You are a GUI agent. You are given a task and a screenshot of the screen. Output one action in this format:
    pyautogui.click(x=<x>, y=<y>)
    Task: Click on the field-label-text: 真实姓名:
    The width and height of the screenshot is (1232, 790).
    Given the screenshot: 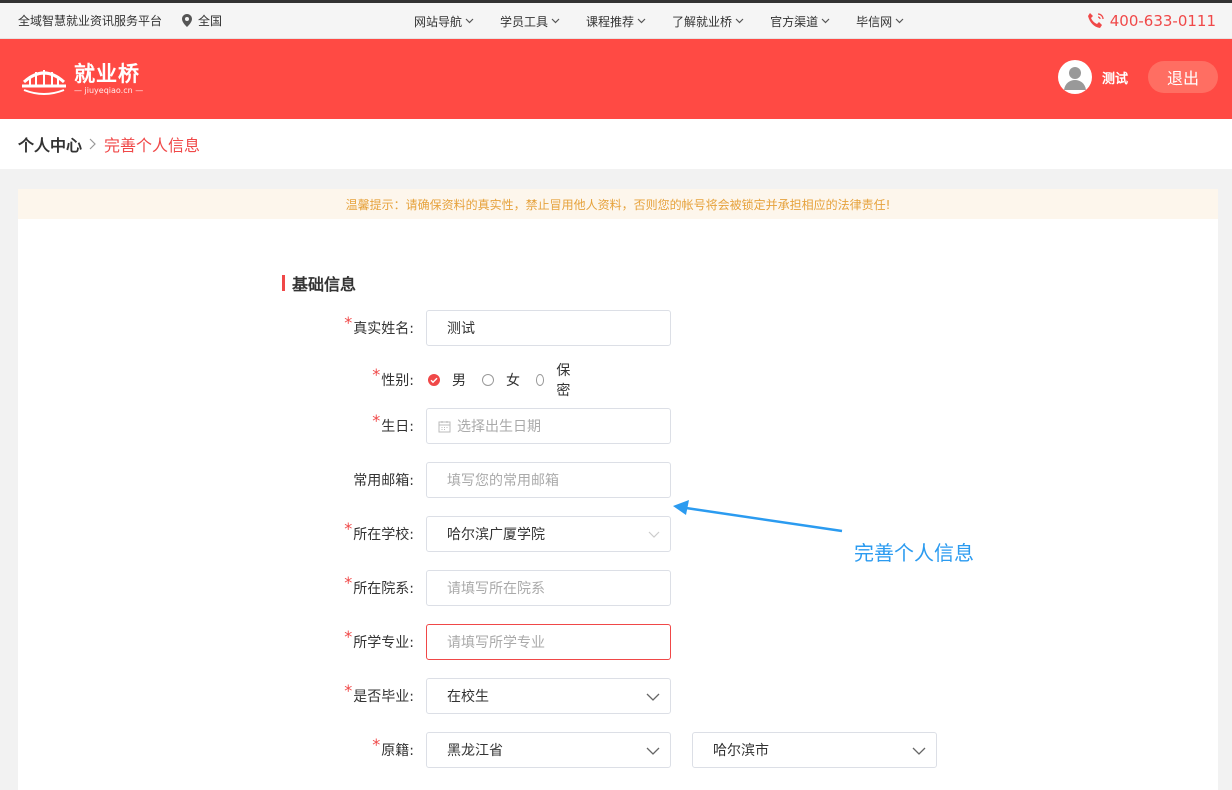 What is the action you would take?
    pyautogui.click(x=383, y=329)
    